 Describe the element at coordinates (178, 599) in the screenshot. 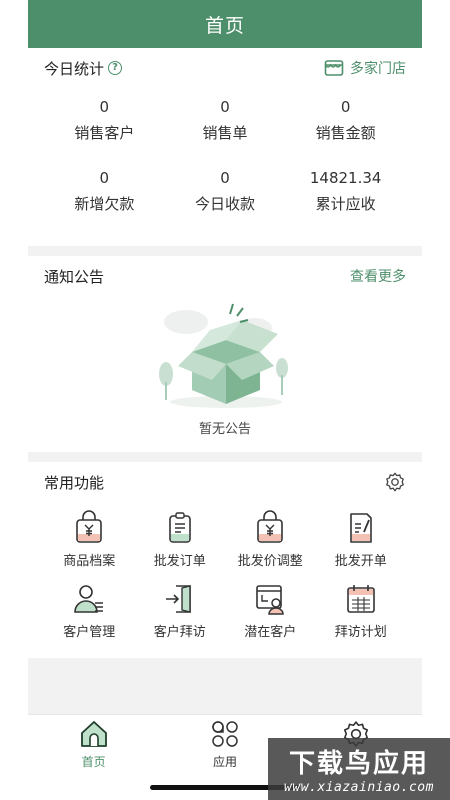

I see `door-enter-icon` at that location.